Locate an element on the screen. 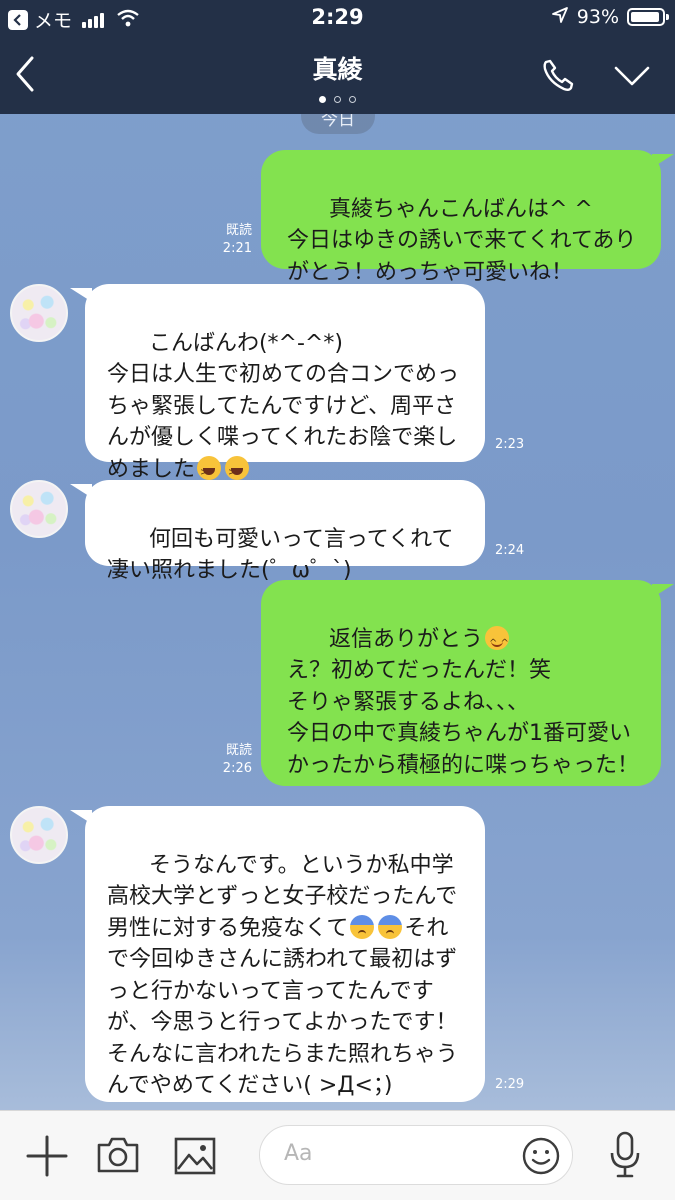  message-time: 2:23 is located at coordinates (510, 444).